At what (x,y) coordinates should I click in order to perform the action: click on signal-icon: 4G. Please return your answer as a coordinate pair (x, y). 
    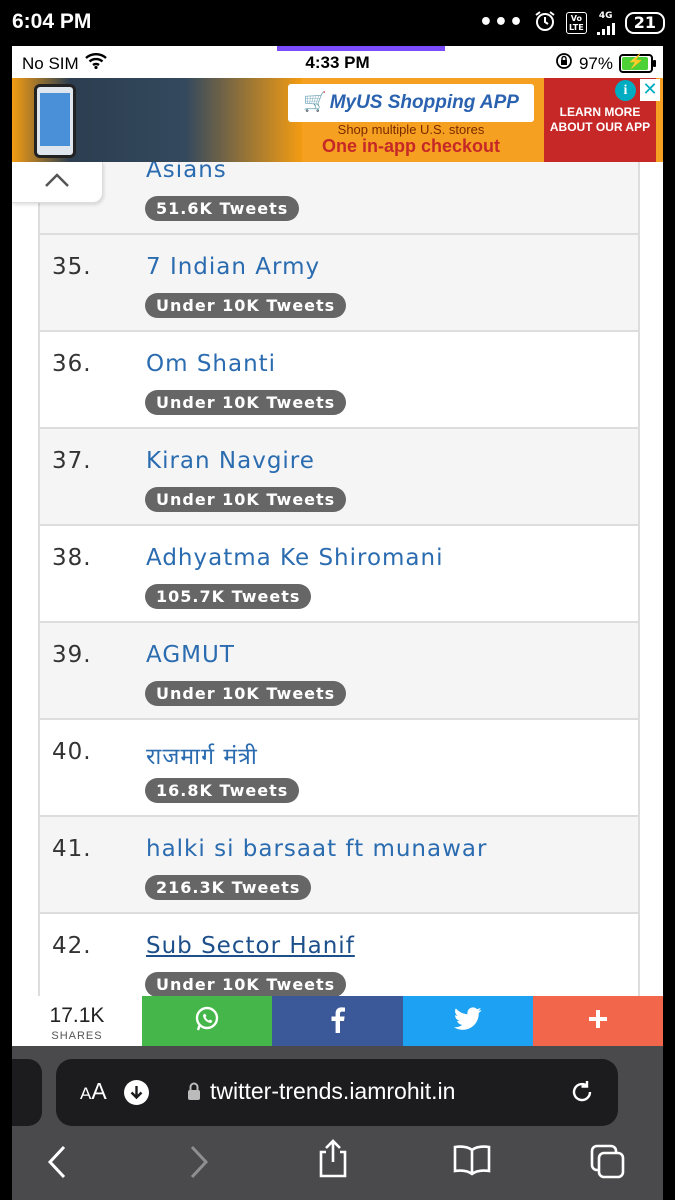
    Looking at the image, I should click on (605, 22).